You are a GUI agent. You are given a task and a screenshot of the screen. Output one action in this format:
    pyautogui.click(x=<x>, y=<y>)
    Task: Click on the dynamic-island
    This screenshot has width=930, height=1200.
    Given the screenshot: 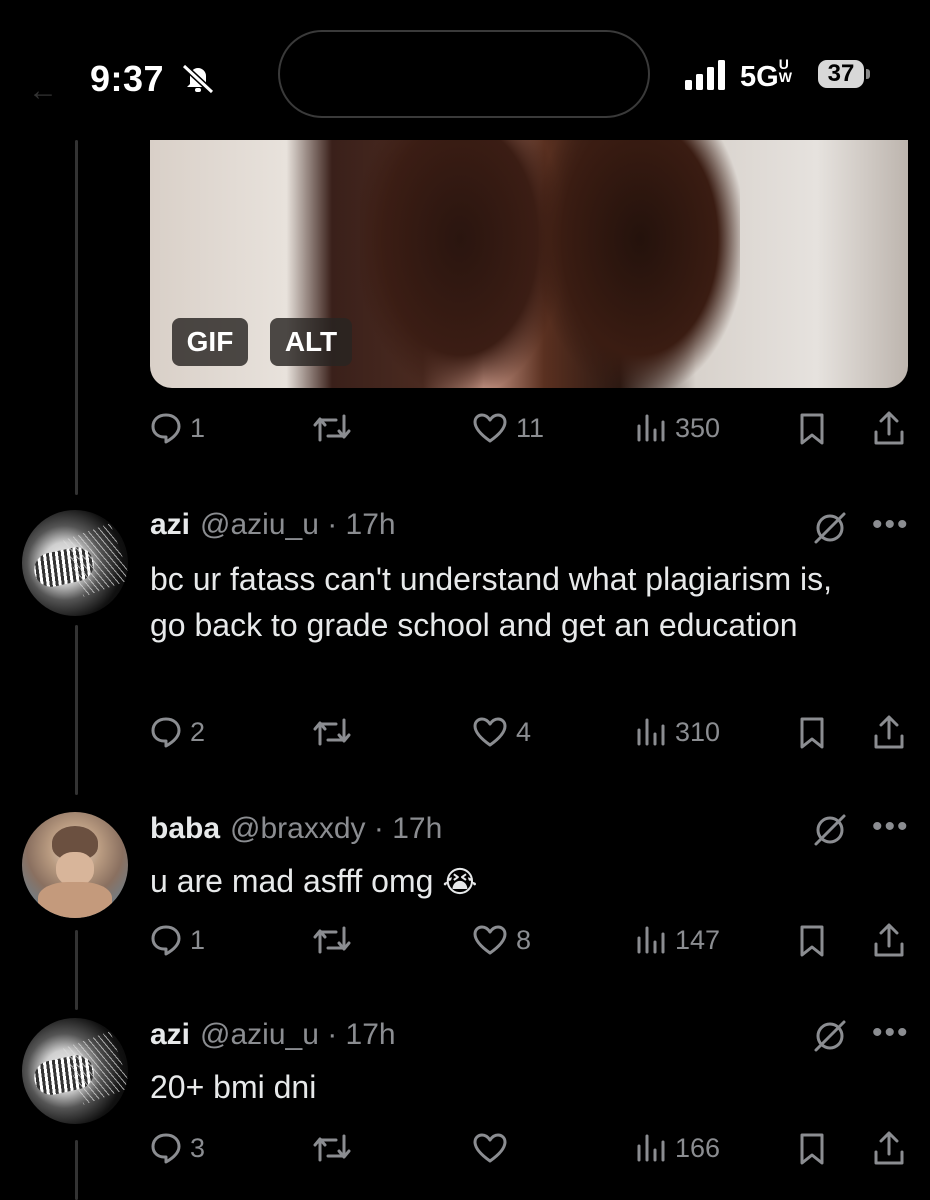 What is the action you would take?
    pyautogui.click(x=464, y=74)
    